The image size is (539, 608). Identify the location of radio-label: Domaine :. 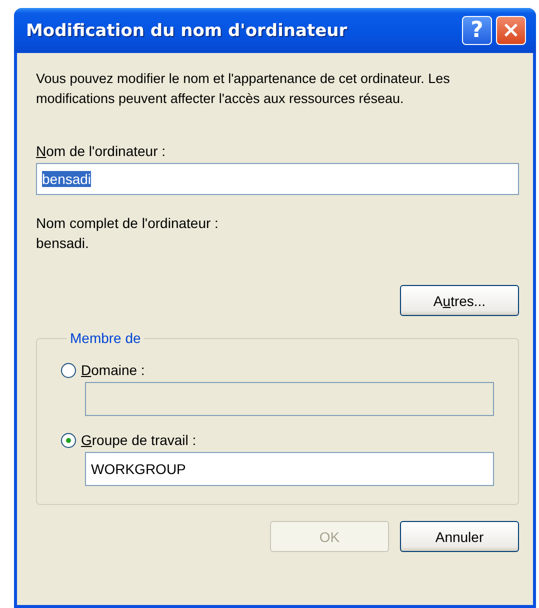
(113, 370).